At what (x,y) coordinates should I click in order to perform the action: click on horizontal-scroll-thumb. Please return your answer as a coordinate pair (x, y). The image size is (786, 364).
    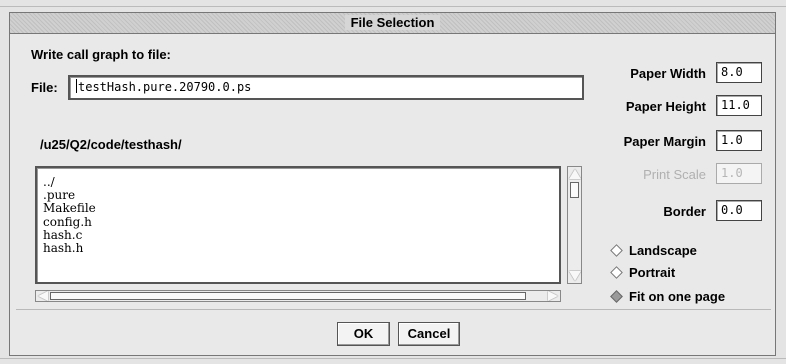
    Looking at the image, I should click on (288, 296).